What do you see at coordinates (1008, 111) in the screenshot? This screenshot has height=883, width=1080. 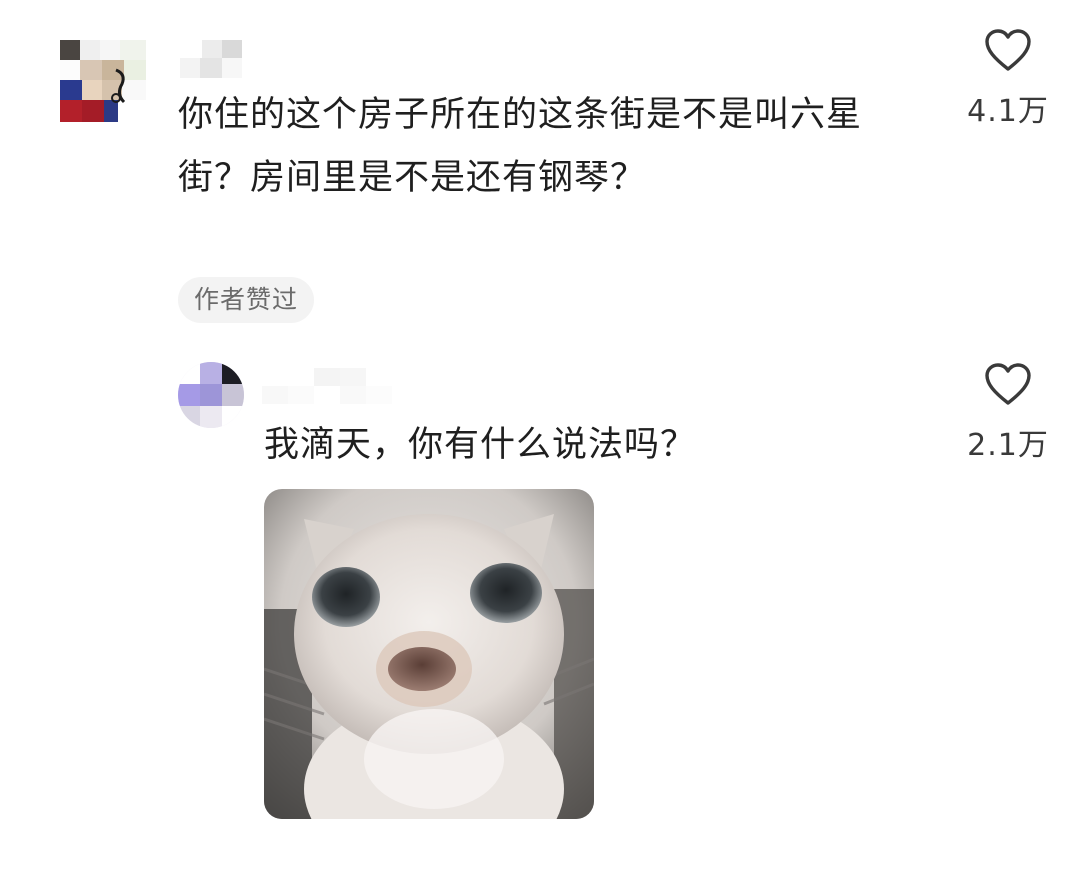 I see `comment-like-count: 4.1万` at bounding box center [1008, 111].